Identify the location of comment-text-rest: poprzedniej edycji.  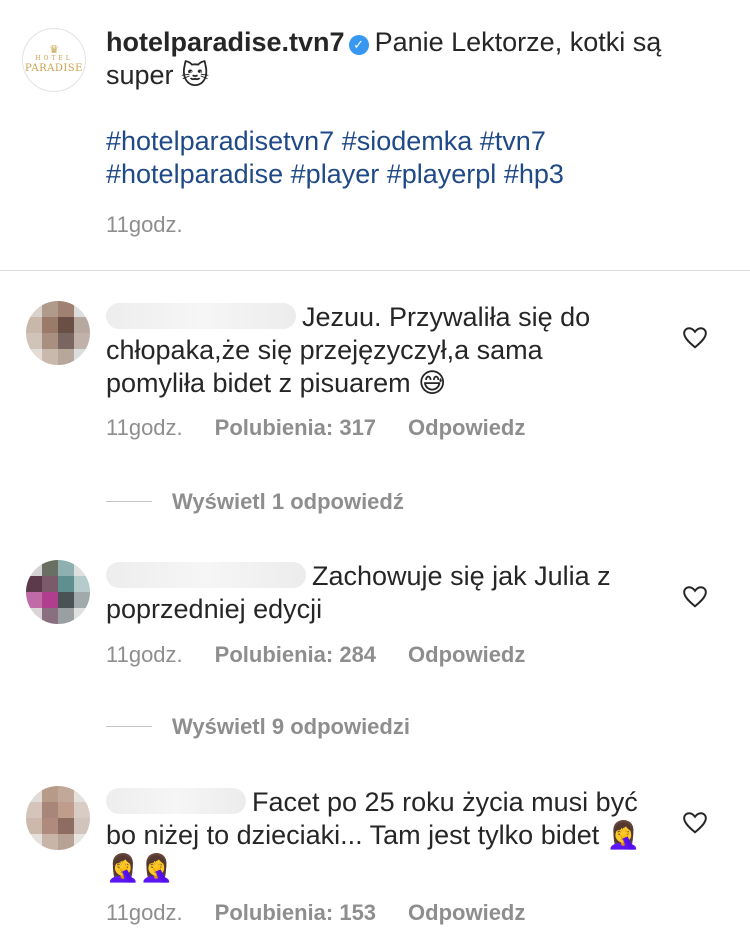
(214, 609).